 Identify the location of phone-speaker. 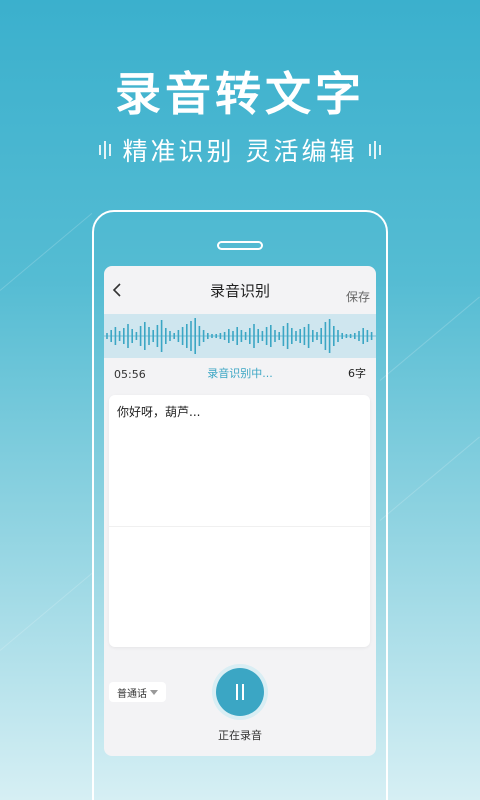
(240, 245).